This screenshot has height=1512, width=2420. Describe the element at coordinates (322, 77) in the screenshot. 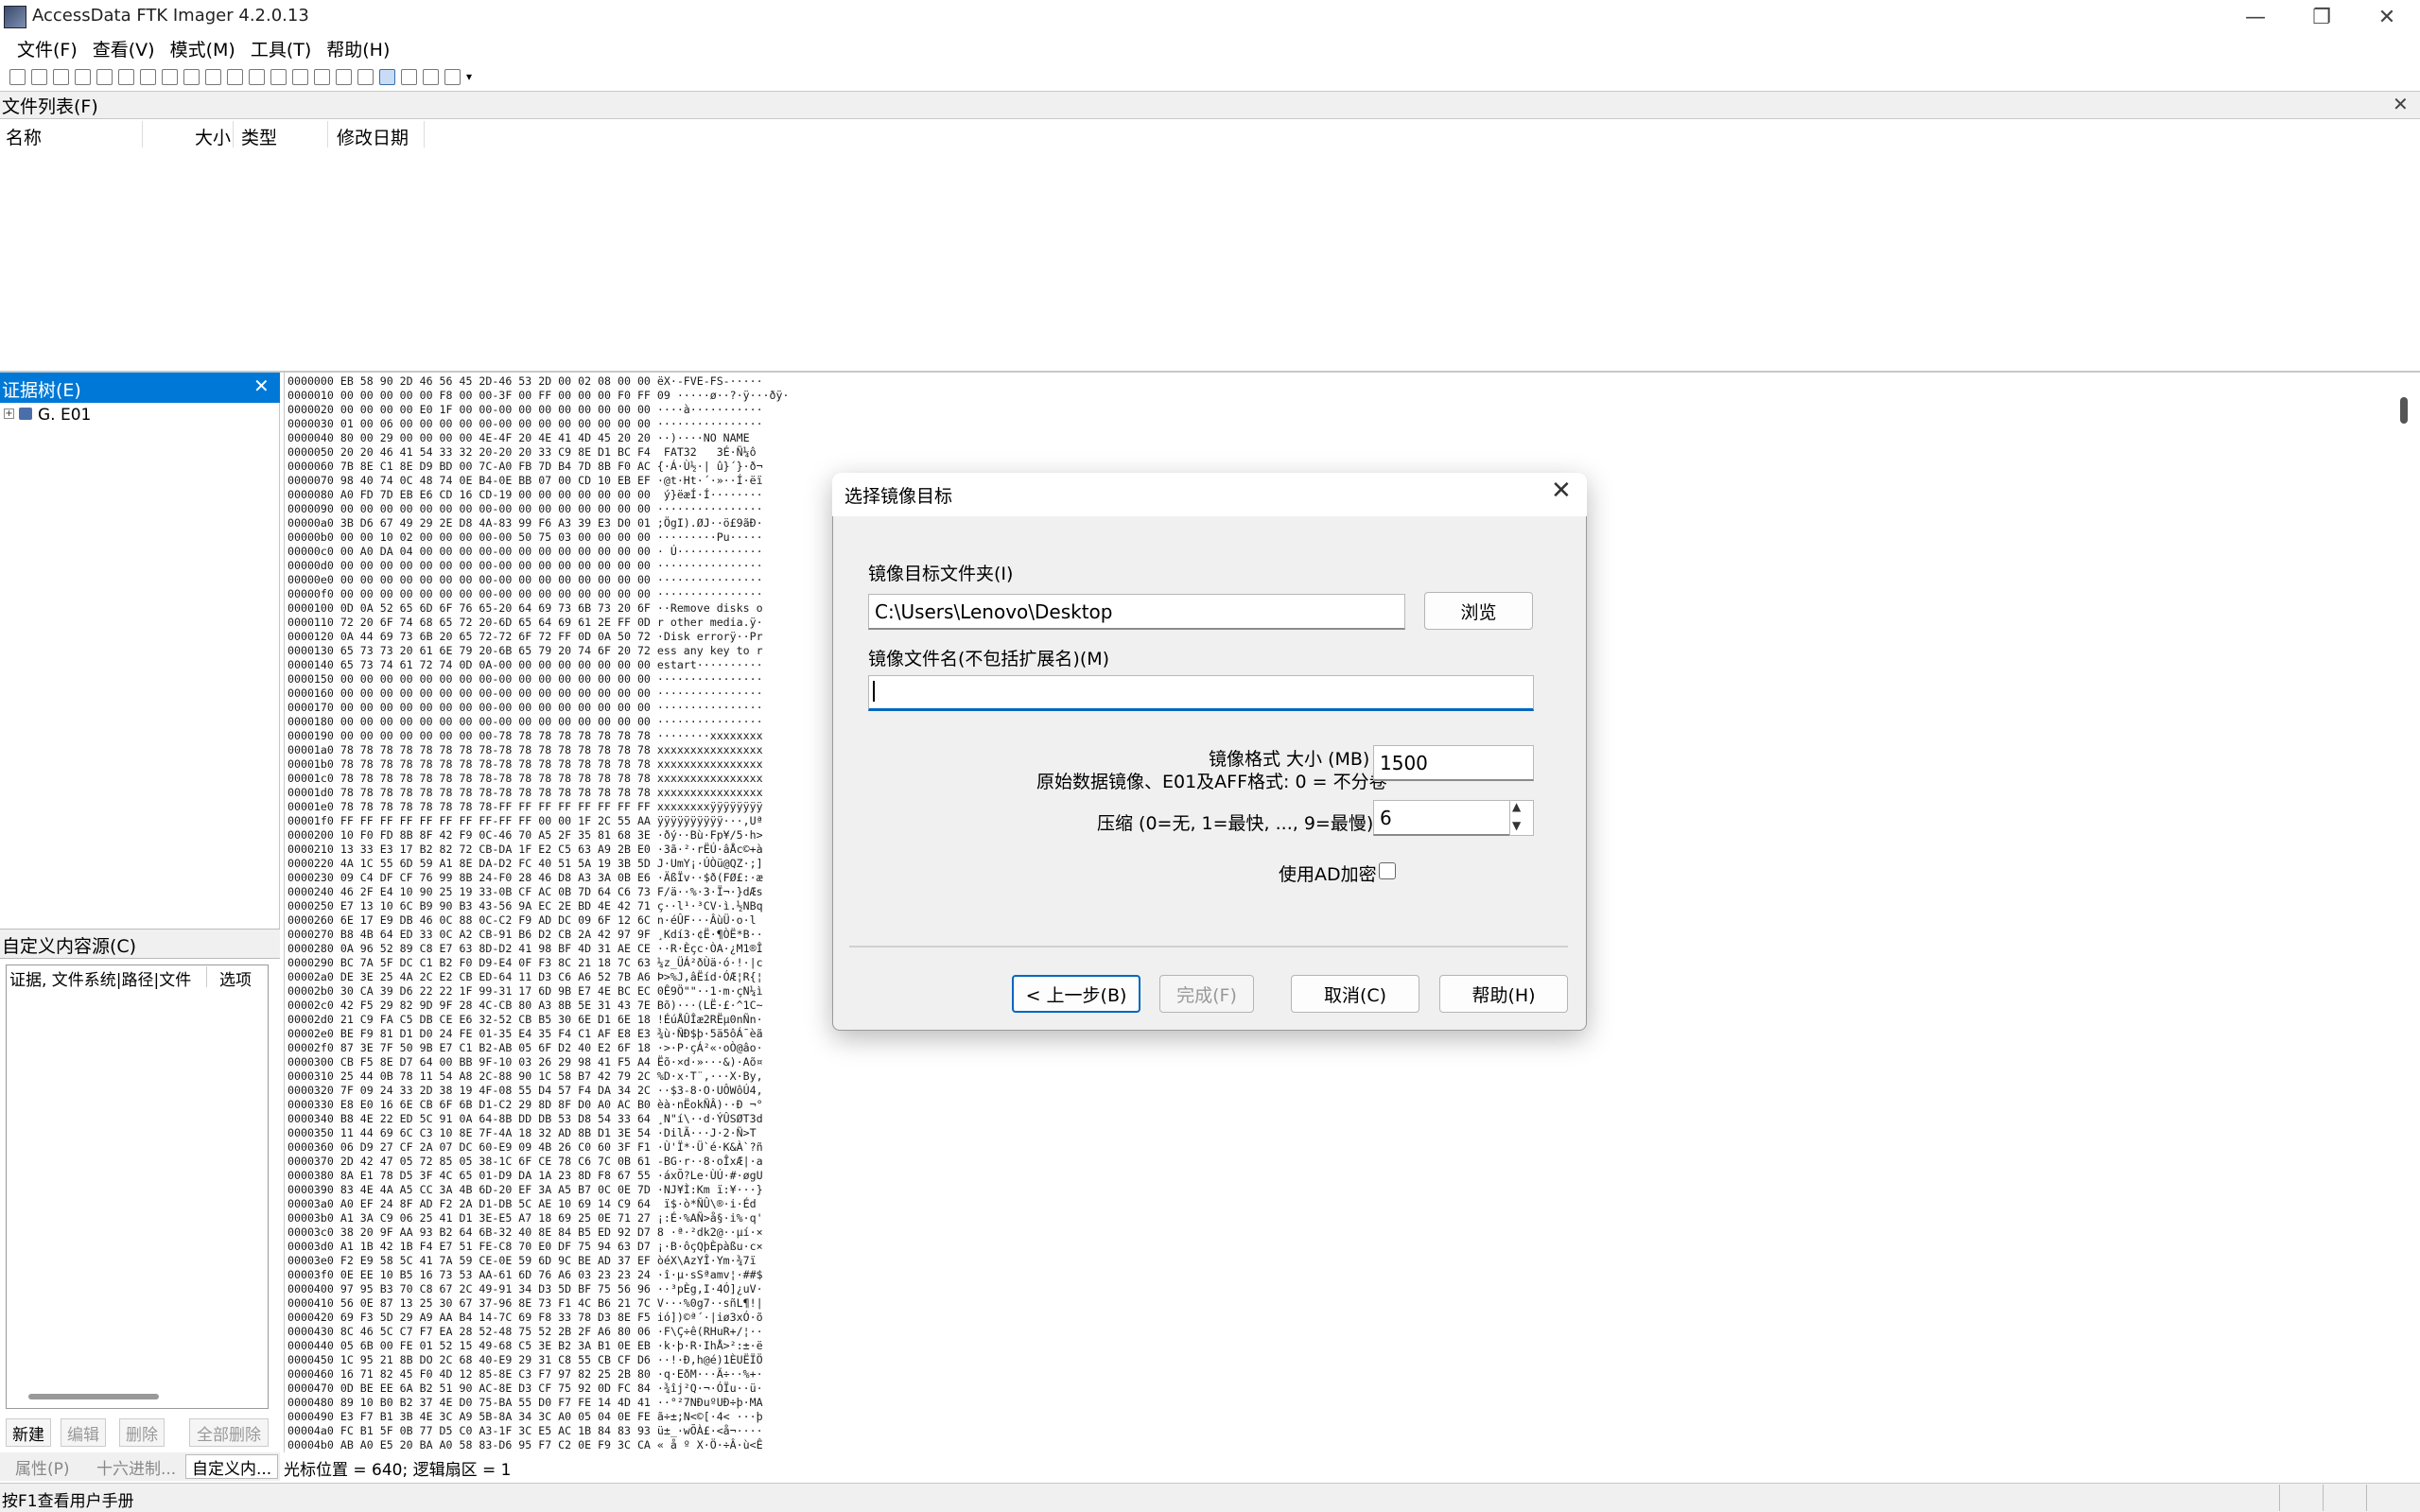

I see `verify-icon` at that location.